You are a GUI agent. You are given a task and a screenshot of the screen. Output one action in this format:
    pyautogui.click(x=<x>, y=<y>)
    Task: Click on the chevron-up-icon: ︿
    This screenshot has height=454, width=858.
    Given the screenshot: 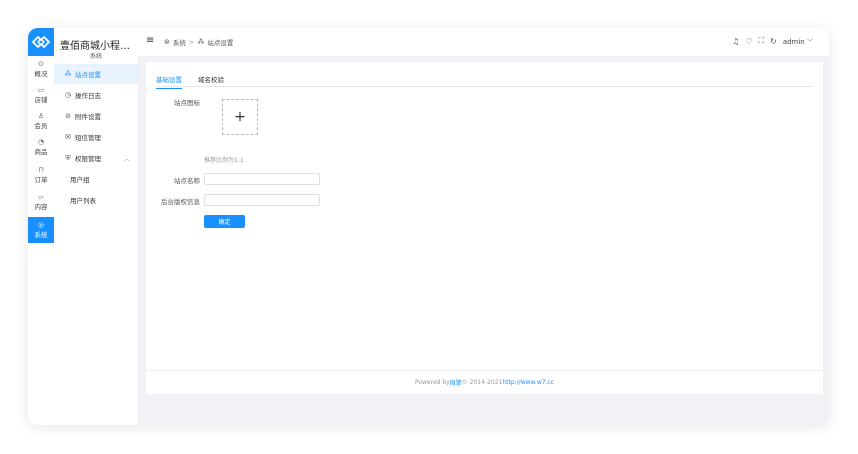 What is the action you would take?
    pyautogui.click(x=126, y=159)
    